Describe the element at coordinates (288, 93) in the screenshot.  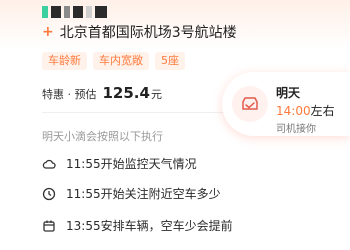
I see `pickup-day: 明天` at that location.